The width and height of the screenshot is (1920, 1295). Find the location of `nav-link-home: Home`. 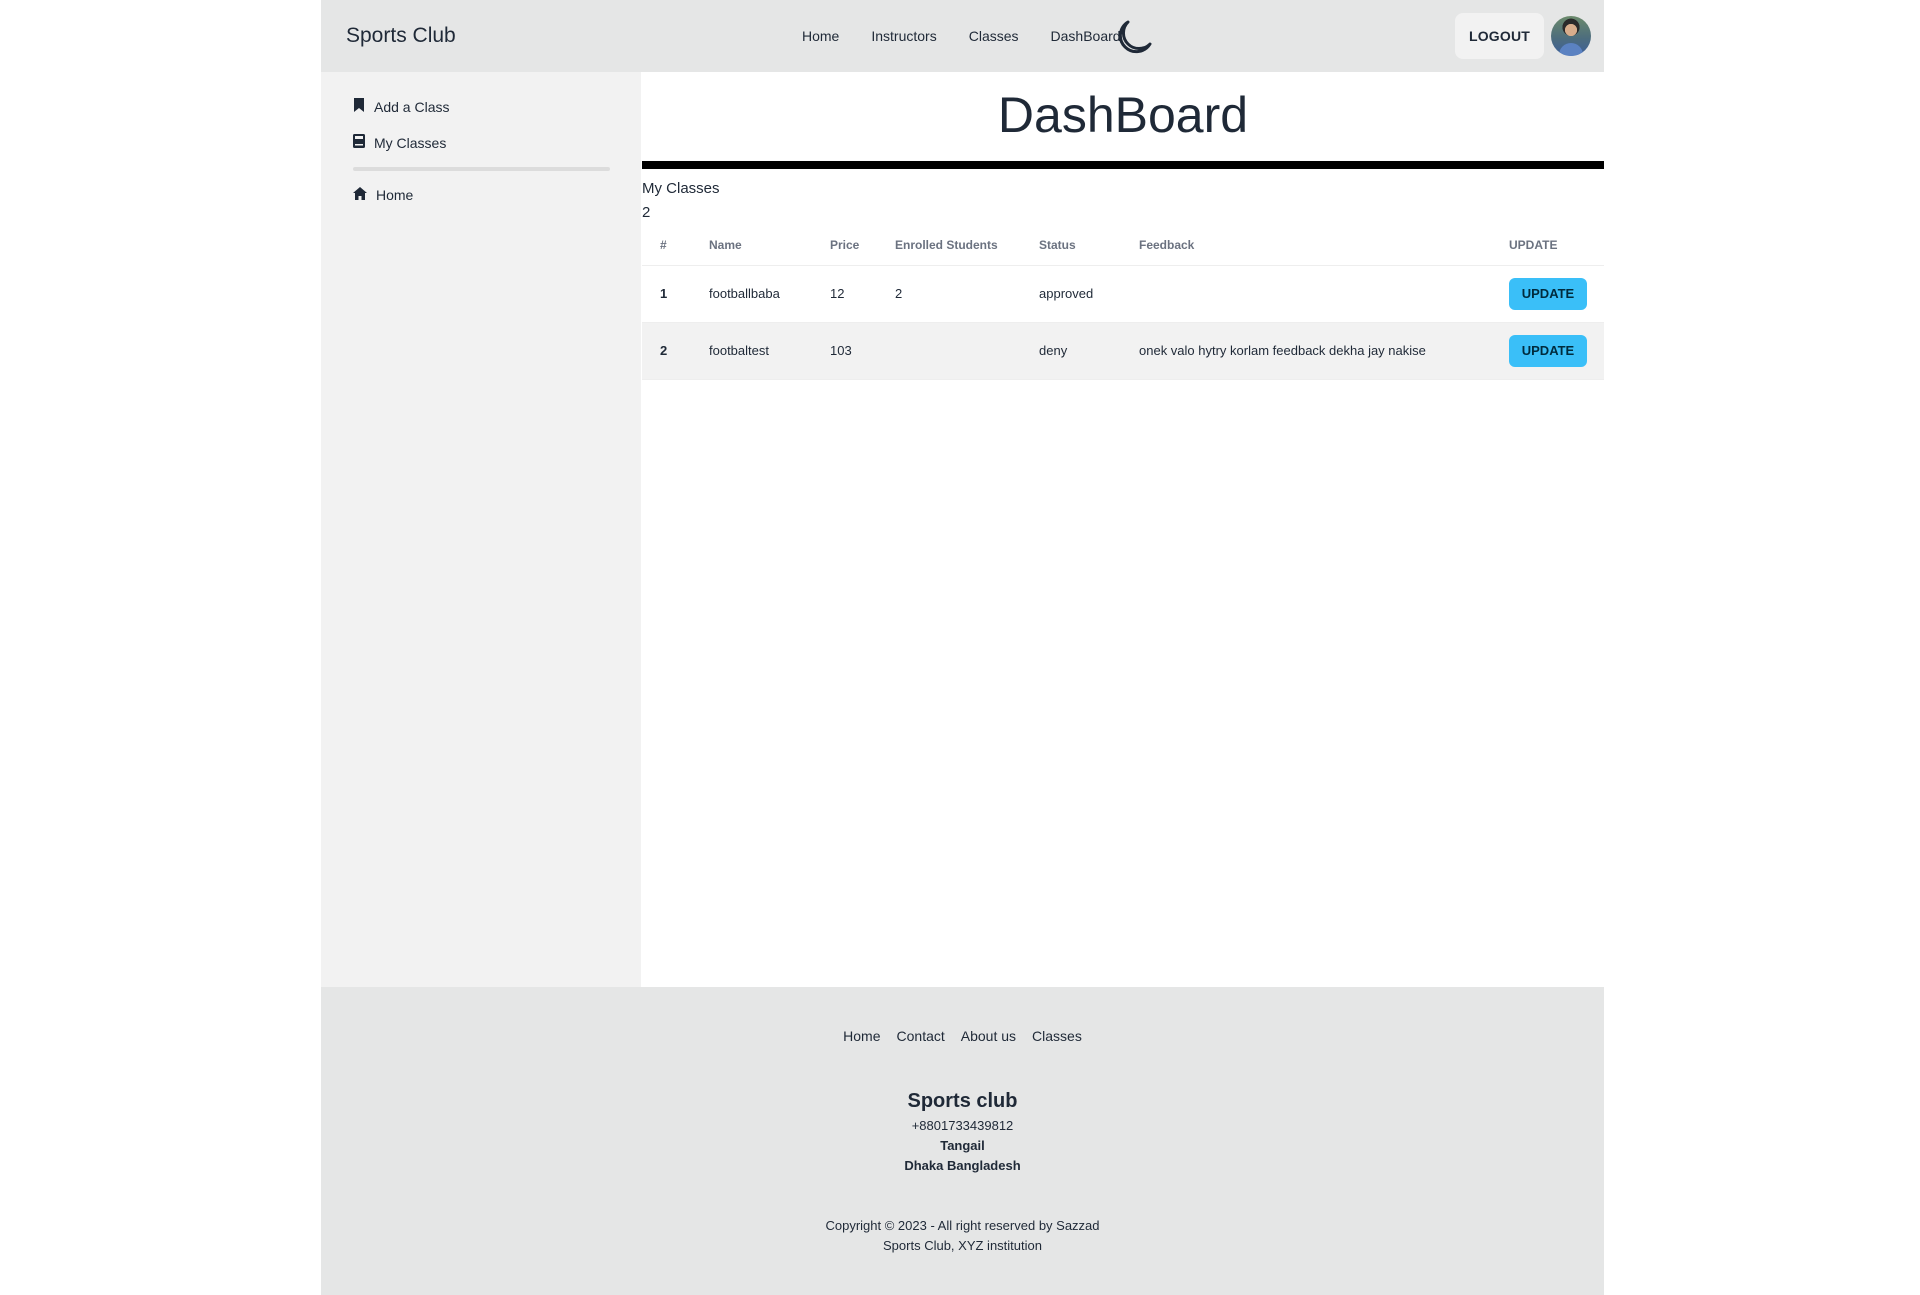

nav-link-home: Home is located at coordinates (820, 36).